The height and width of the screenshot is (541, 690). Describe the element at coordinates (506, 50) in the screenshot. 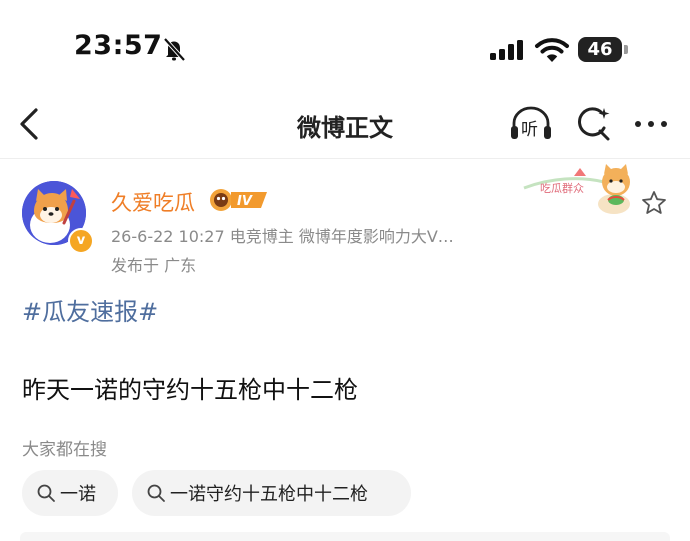

I see `cellular-signal-icon` at that location.